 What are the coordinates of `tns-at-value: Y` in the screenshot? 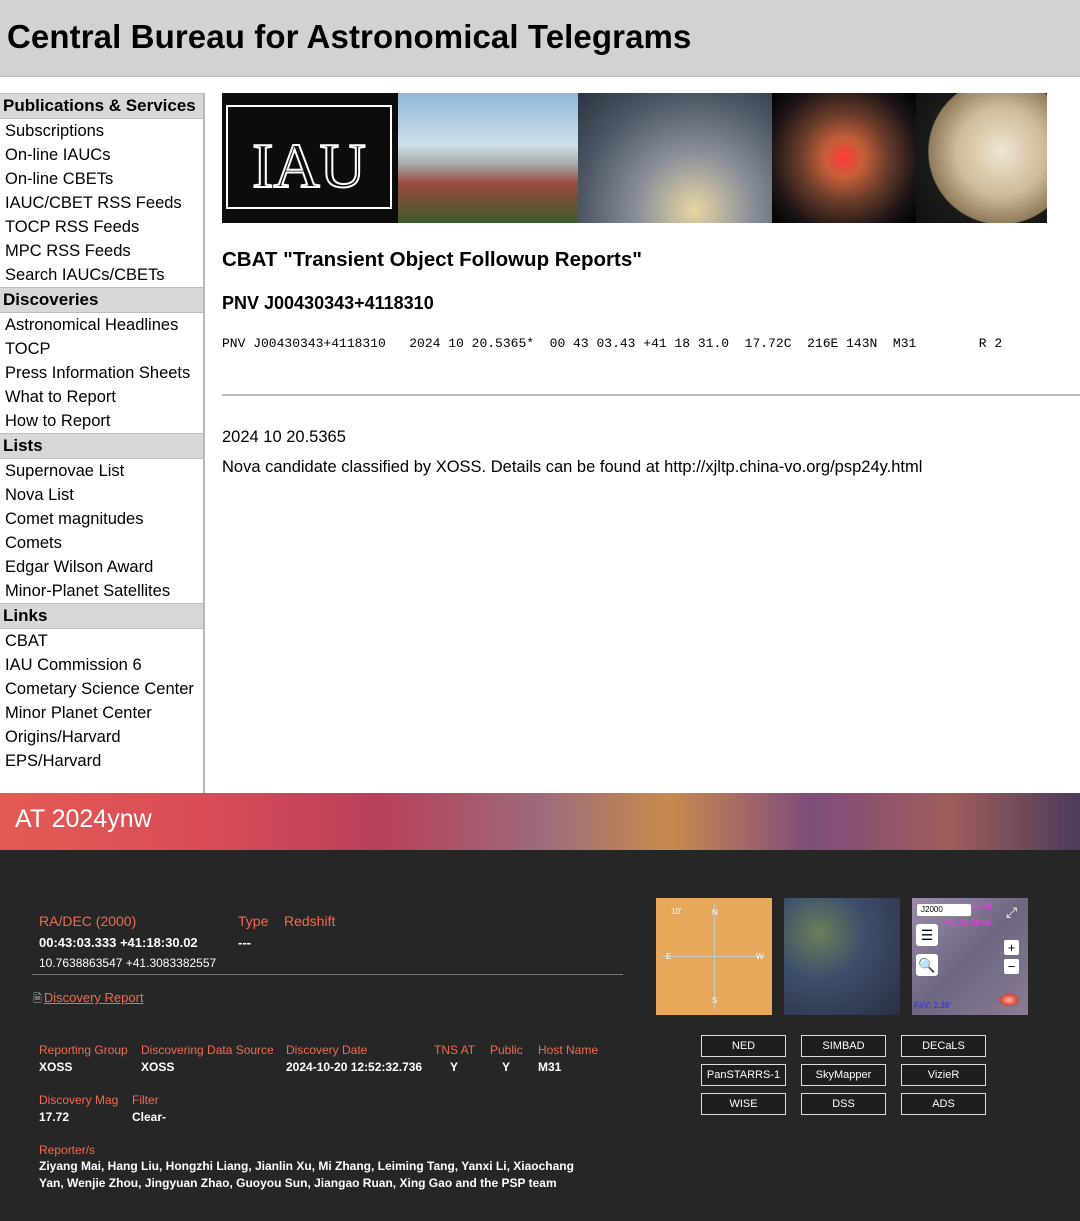 It's located at (454, 1067).